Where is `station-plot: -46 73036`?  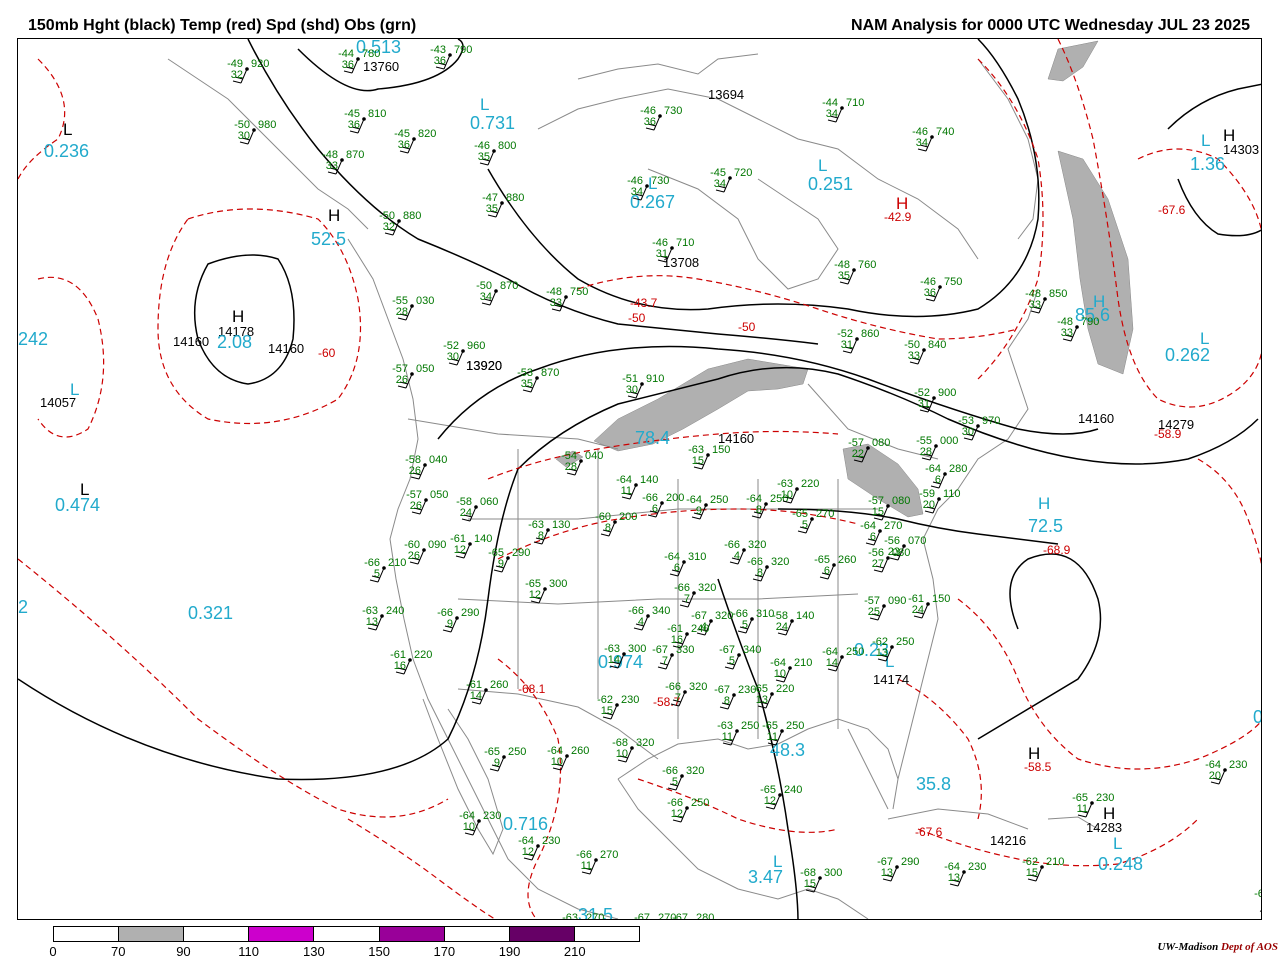 station-plot: -46 73036 is located at coordinates (661, 118).